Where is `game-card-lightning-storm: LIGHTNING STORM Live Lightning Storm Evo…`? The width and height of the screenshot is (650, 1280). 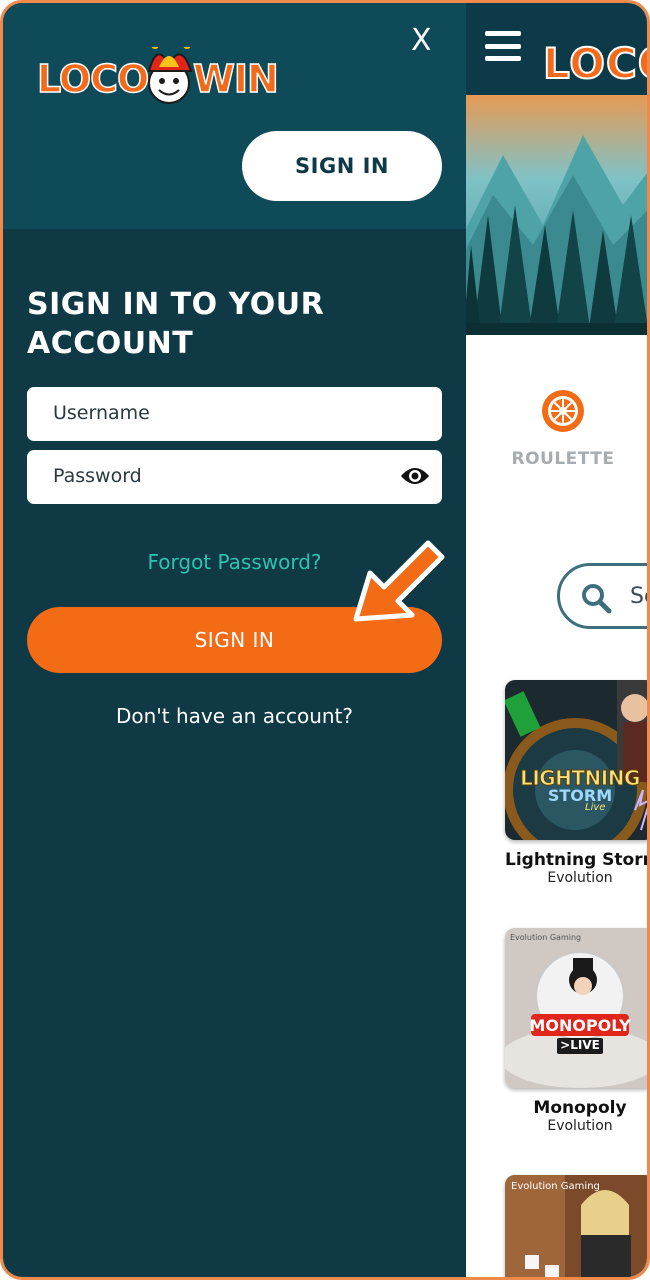 game-card-lightning-storm: LIGHTNING STORM Live Lightning Storm Evo… is located at coordinates (577, 783).